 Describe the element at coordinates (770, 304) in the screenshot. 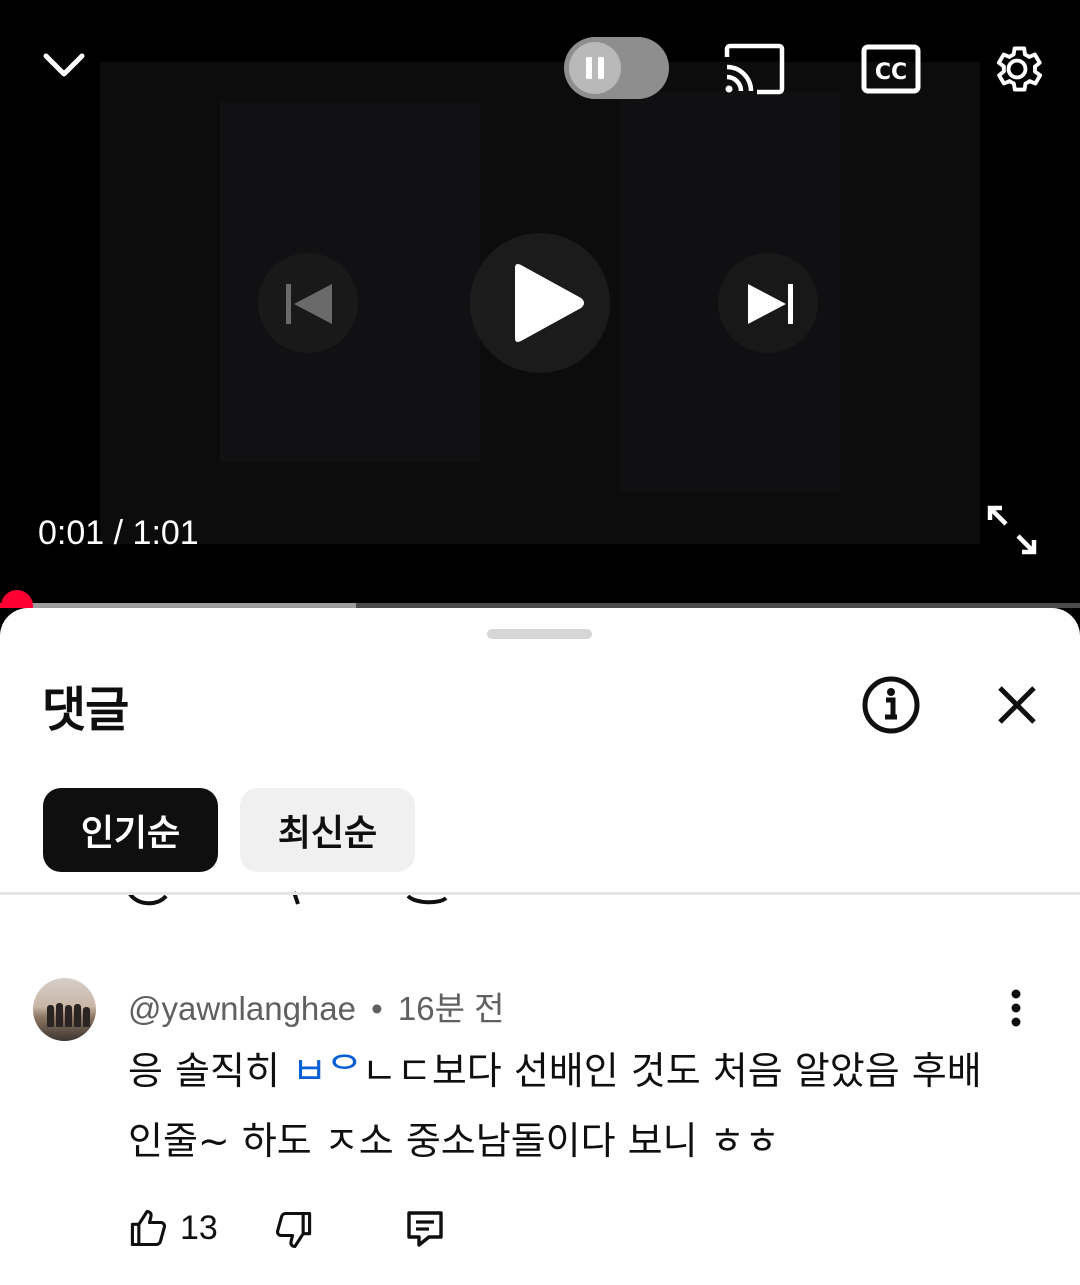

I see `next-icon` at that location.